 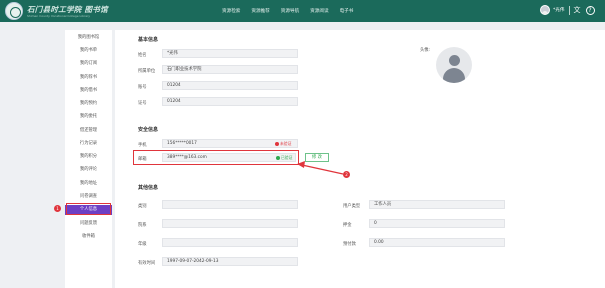 What do you see at coordinates (14, 11) in the screenshot?
I see `library-logo-icon` at bounding box center [14, 11].